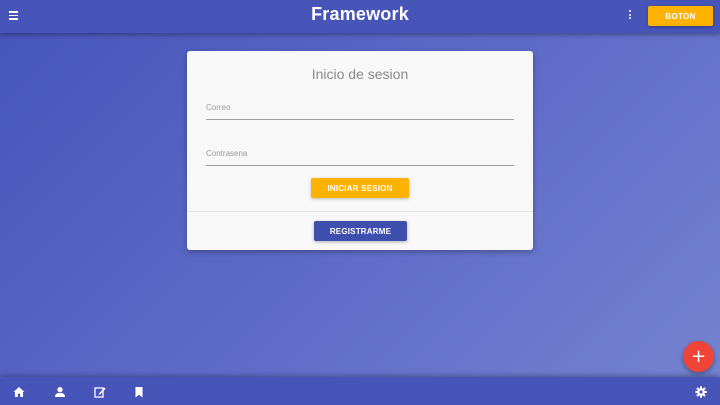  I want to click on edit-icon, so click(100, 392).